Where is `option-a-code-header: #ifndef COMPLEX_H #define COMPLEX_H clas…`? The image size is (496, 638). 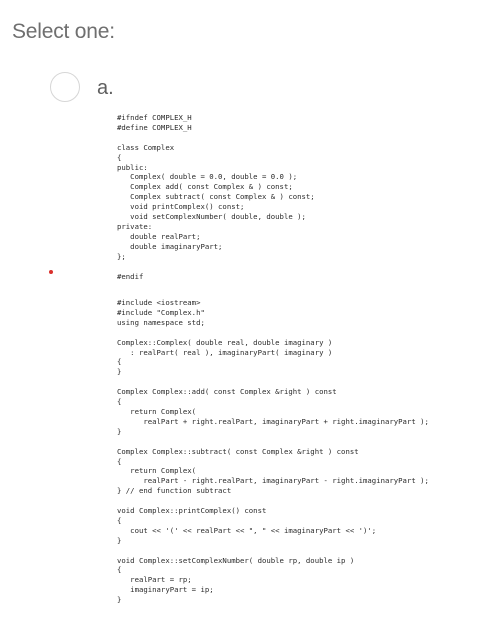
option-a-code-header: #ifndef COMPLEX_H #define COMPLEX_H clas… is located at coordinates (216, 197).